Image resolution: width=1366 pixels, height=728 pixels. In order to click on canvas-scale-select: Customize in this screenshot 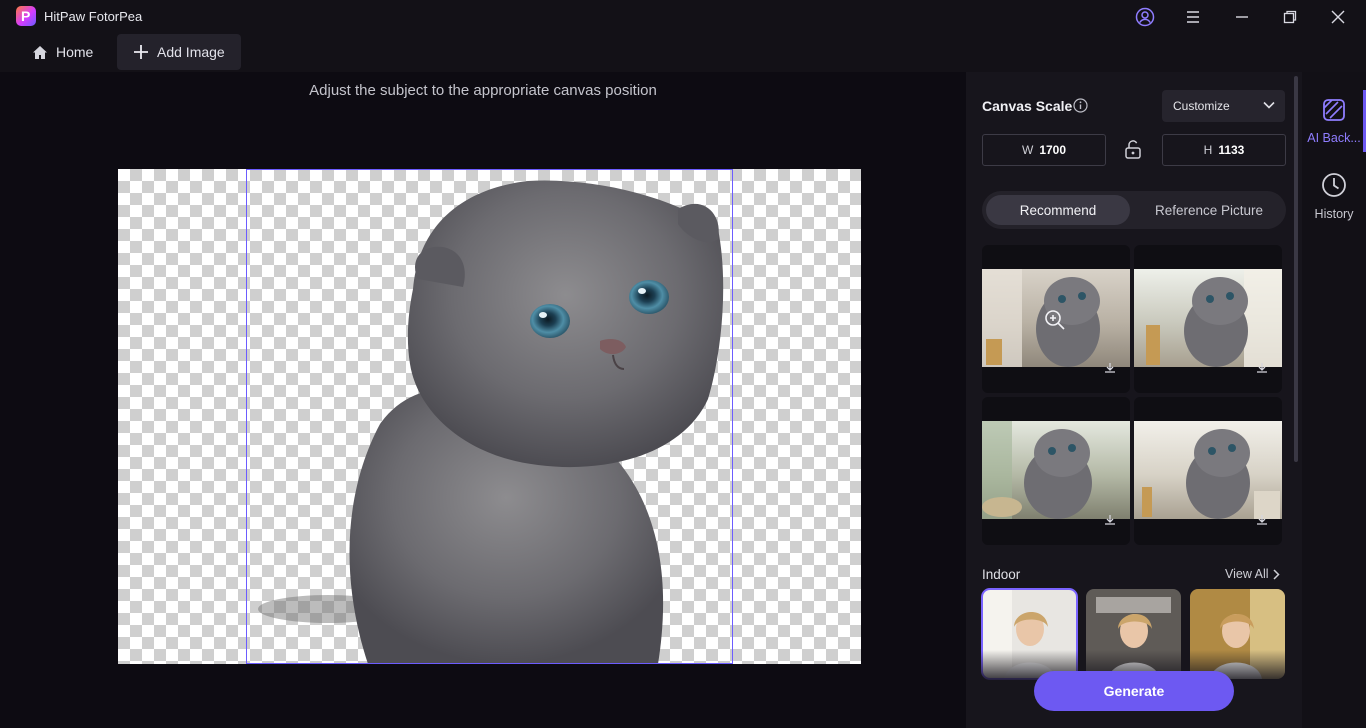, I will do `click(1223, 106)`.